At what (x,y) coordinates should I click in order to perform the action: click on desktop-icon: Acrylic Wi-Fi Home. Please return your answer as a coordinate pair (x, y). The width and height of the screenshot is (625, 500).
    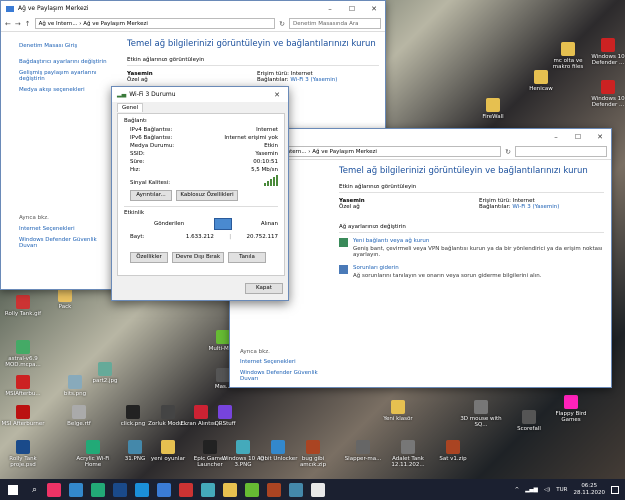
    Looking at the image, I should click on (93, 454).